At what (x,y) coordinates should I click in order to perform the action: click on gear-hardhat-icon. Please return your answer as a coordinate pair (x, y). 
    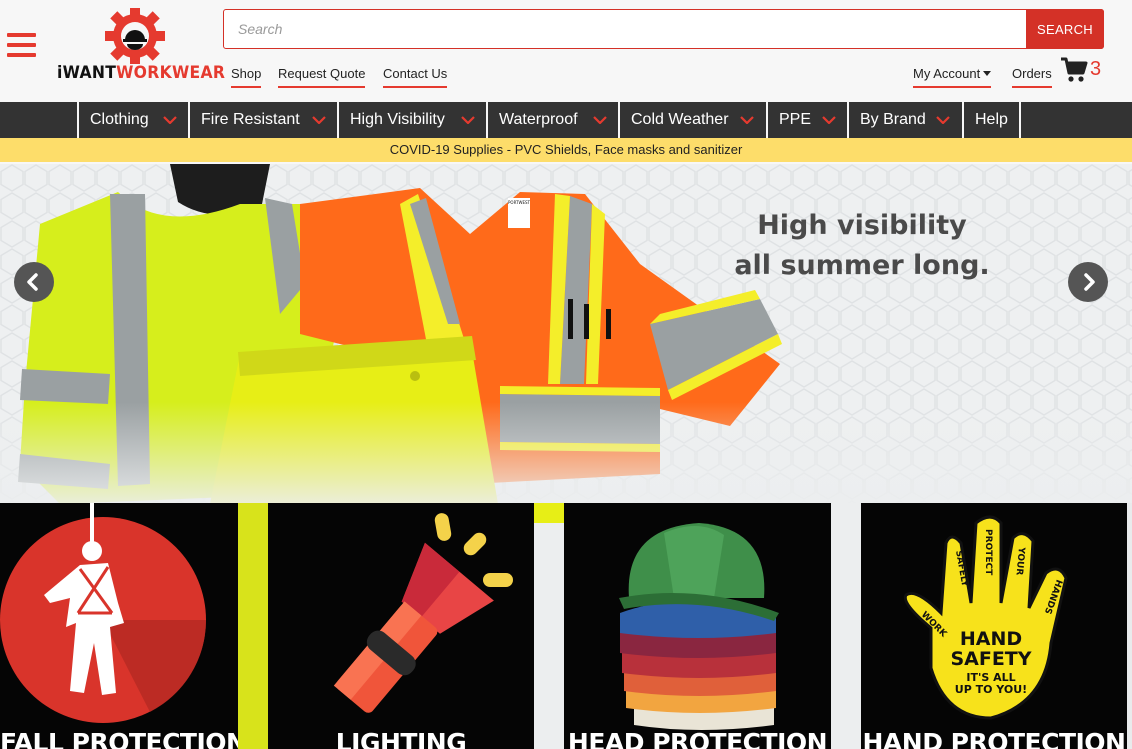
    Looking at the image, I should click on (135, 36).